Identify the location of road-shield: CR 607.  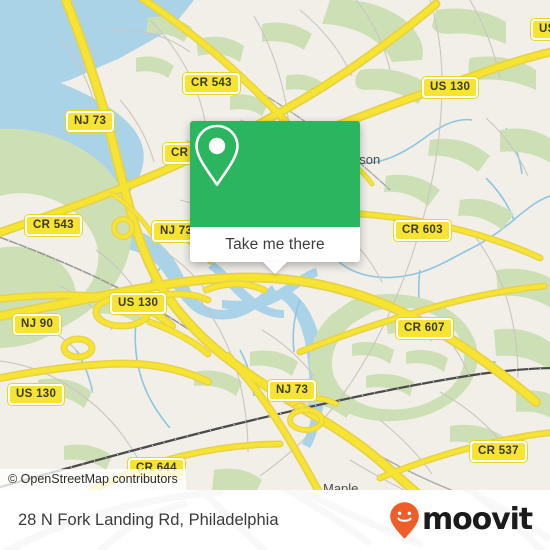
(424, 328).